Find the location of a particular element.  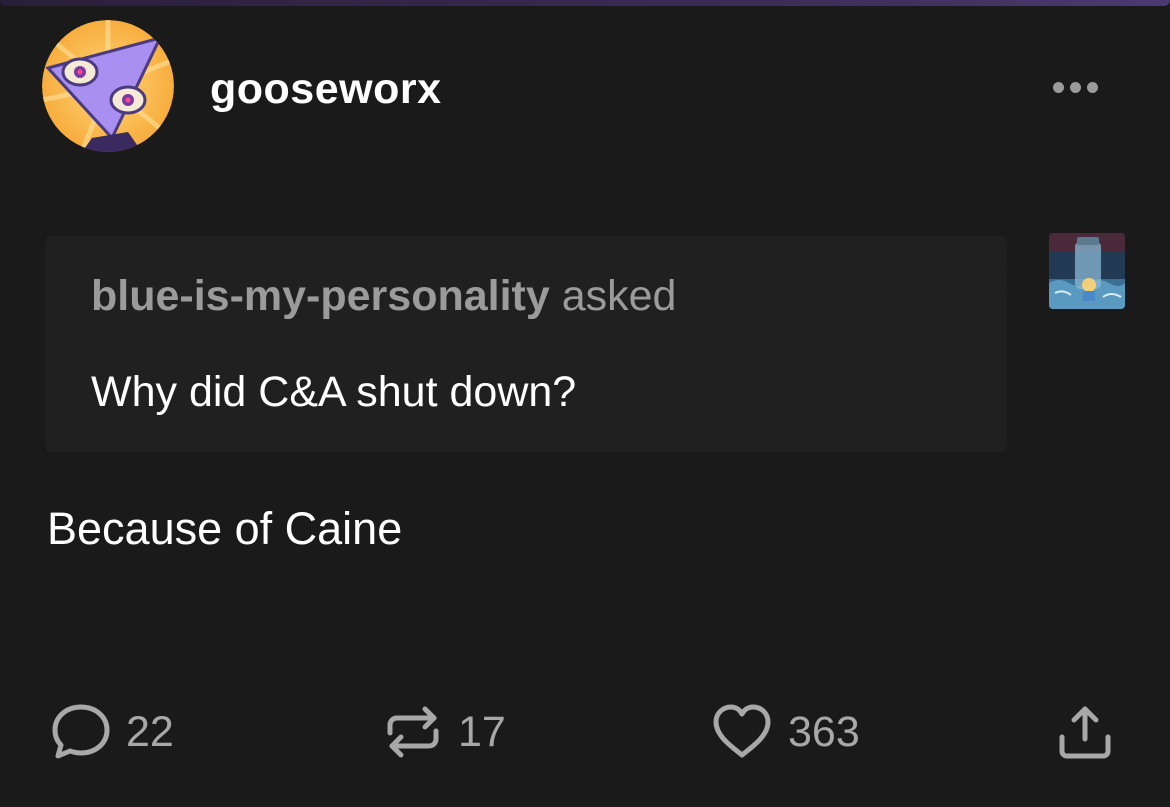

reply-count: 22 is located at coordinates (150, 732).